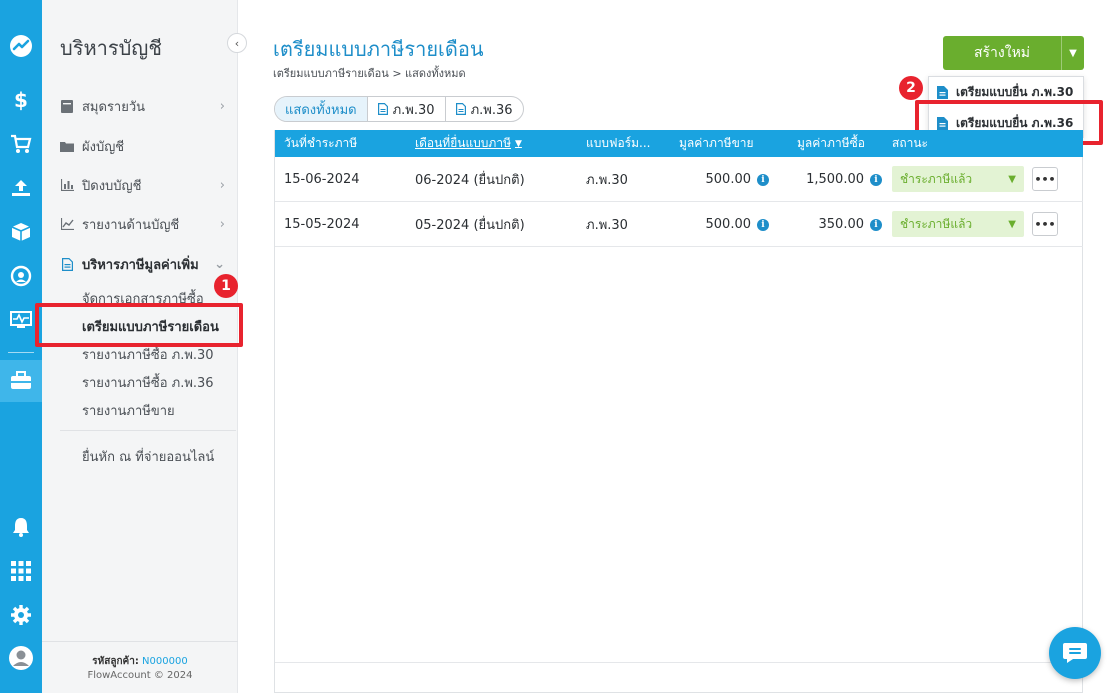  Describe the element at coordinates (463, 143) in the screenshot. I see `column-header-label: เดือนที่ยื่นแบบภาษี` at that location.